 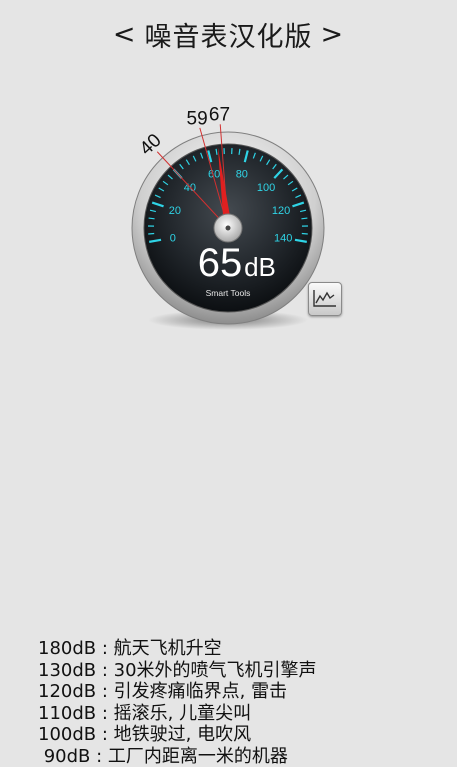 What do you see at coordinates (177, 649) in the screenshot?
I see `list-item: 180dB : 航天飞机升空` at bounding box center [177, 649].